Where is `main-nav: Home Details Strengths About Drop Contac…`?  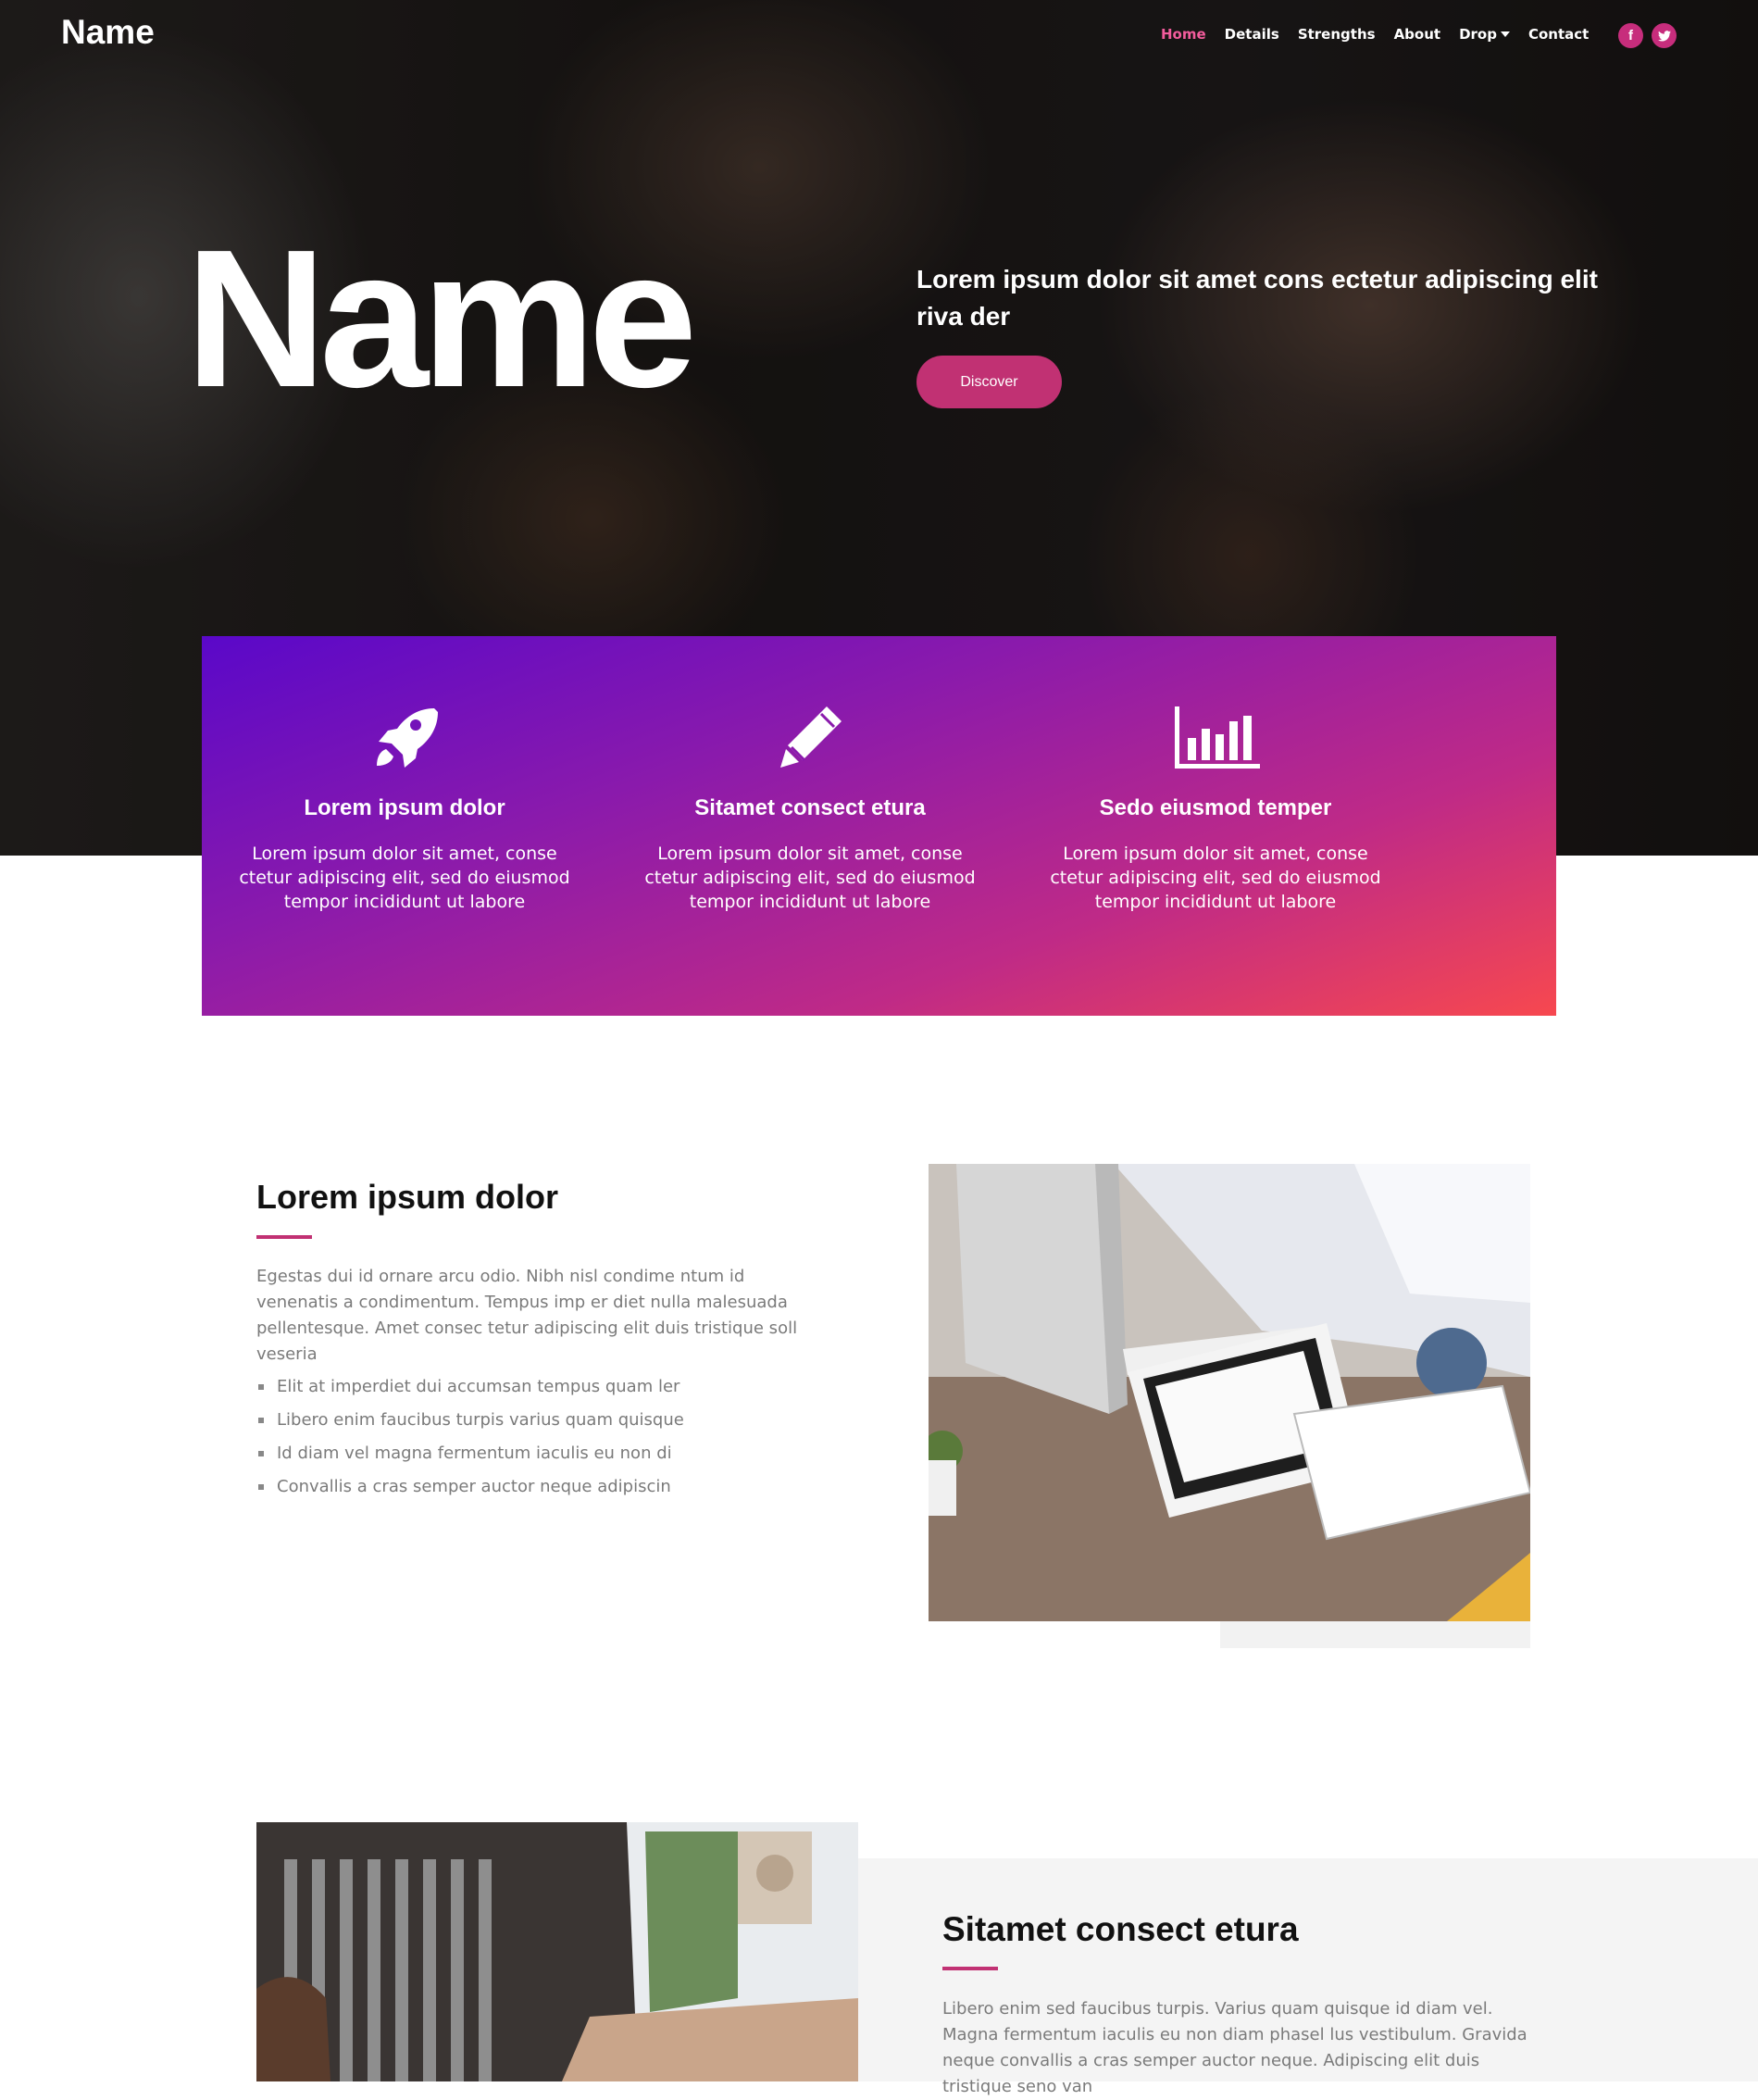
main-nav: Home Details Strengths About Drop Contac… is located at coordinates (1375, 35).